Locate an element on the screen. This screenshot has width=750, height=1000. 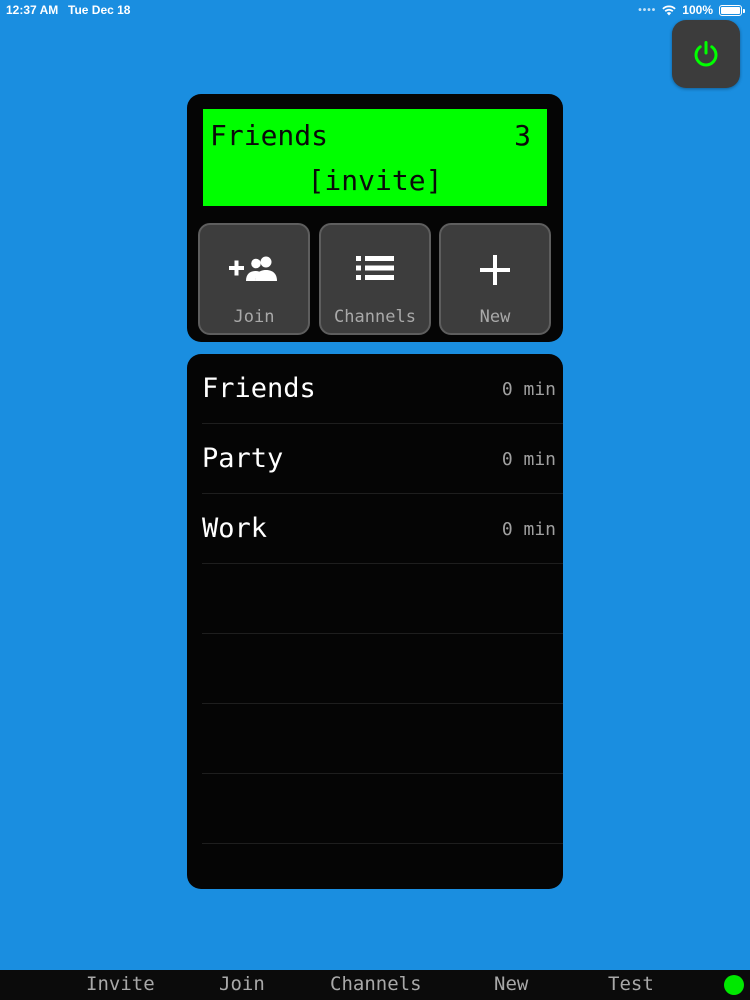
bottom-tab-bar: Invite Join Channels New Test is located at coordinates (375, 985).